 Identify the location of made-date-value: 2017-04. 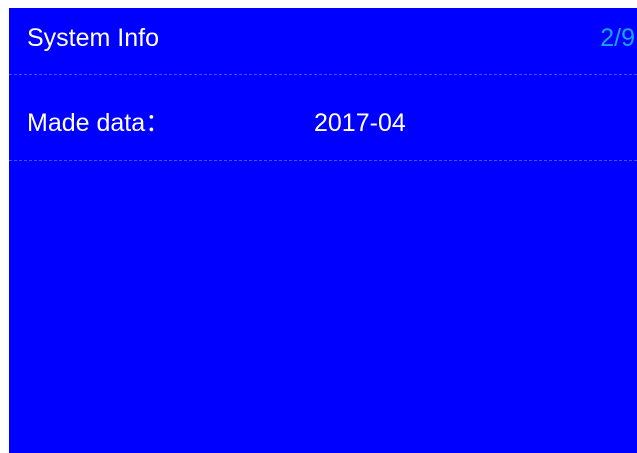
(360, 123).